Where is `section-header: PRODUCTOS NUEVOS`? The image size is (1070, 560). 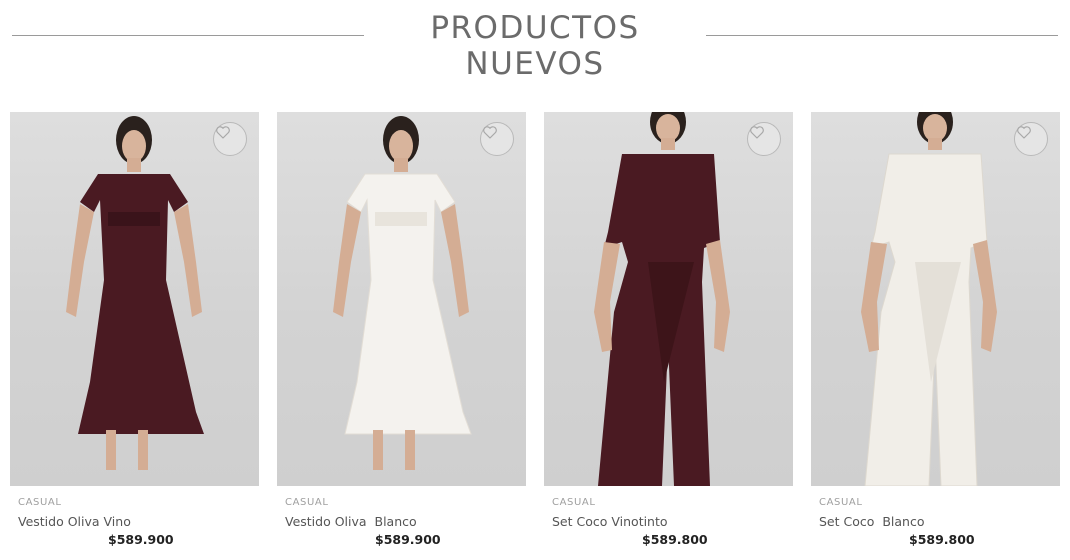
section-header: PRODUCTOS NUEVOS is located at coordinates (535, 45).